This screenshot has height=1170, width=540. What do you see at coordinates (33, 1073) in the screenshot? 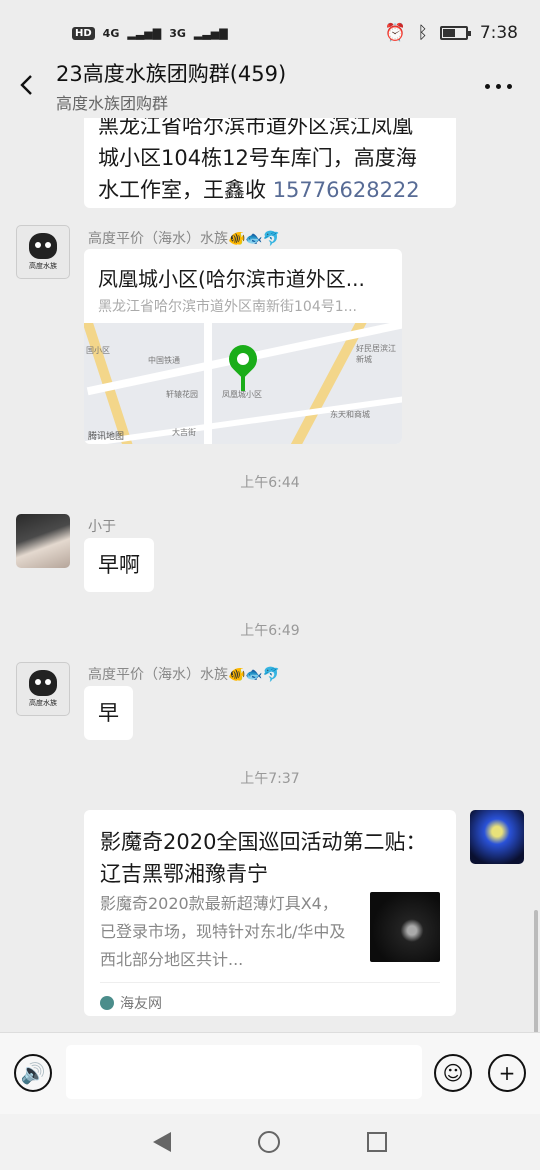
I see `voice-icon: 🔊` at bounding box center [33, 1073].